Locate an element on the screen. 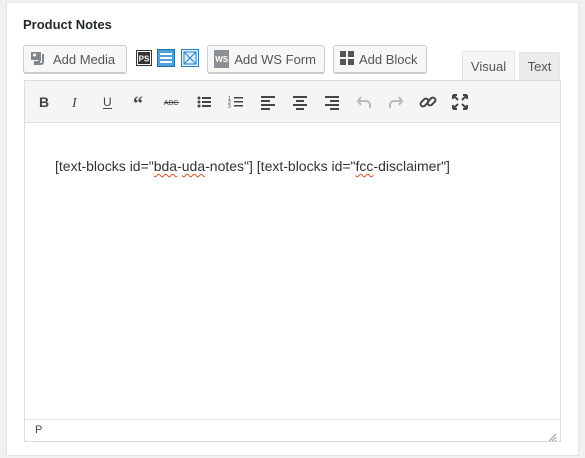 Image resolution: width=585 pixels, height=458 pixels. add-media-label: Add Media is located at coordinates (84, 59).